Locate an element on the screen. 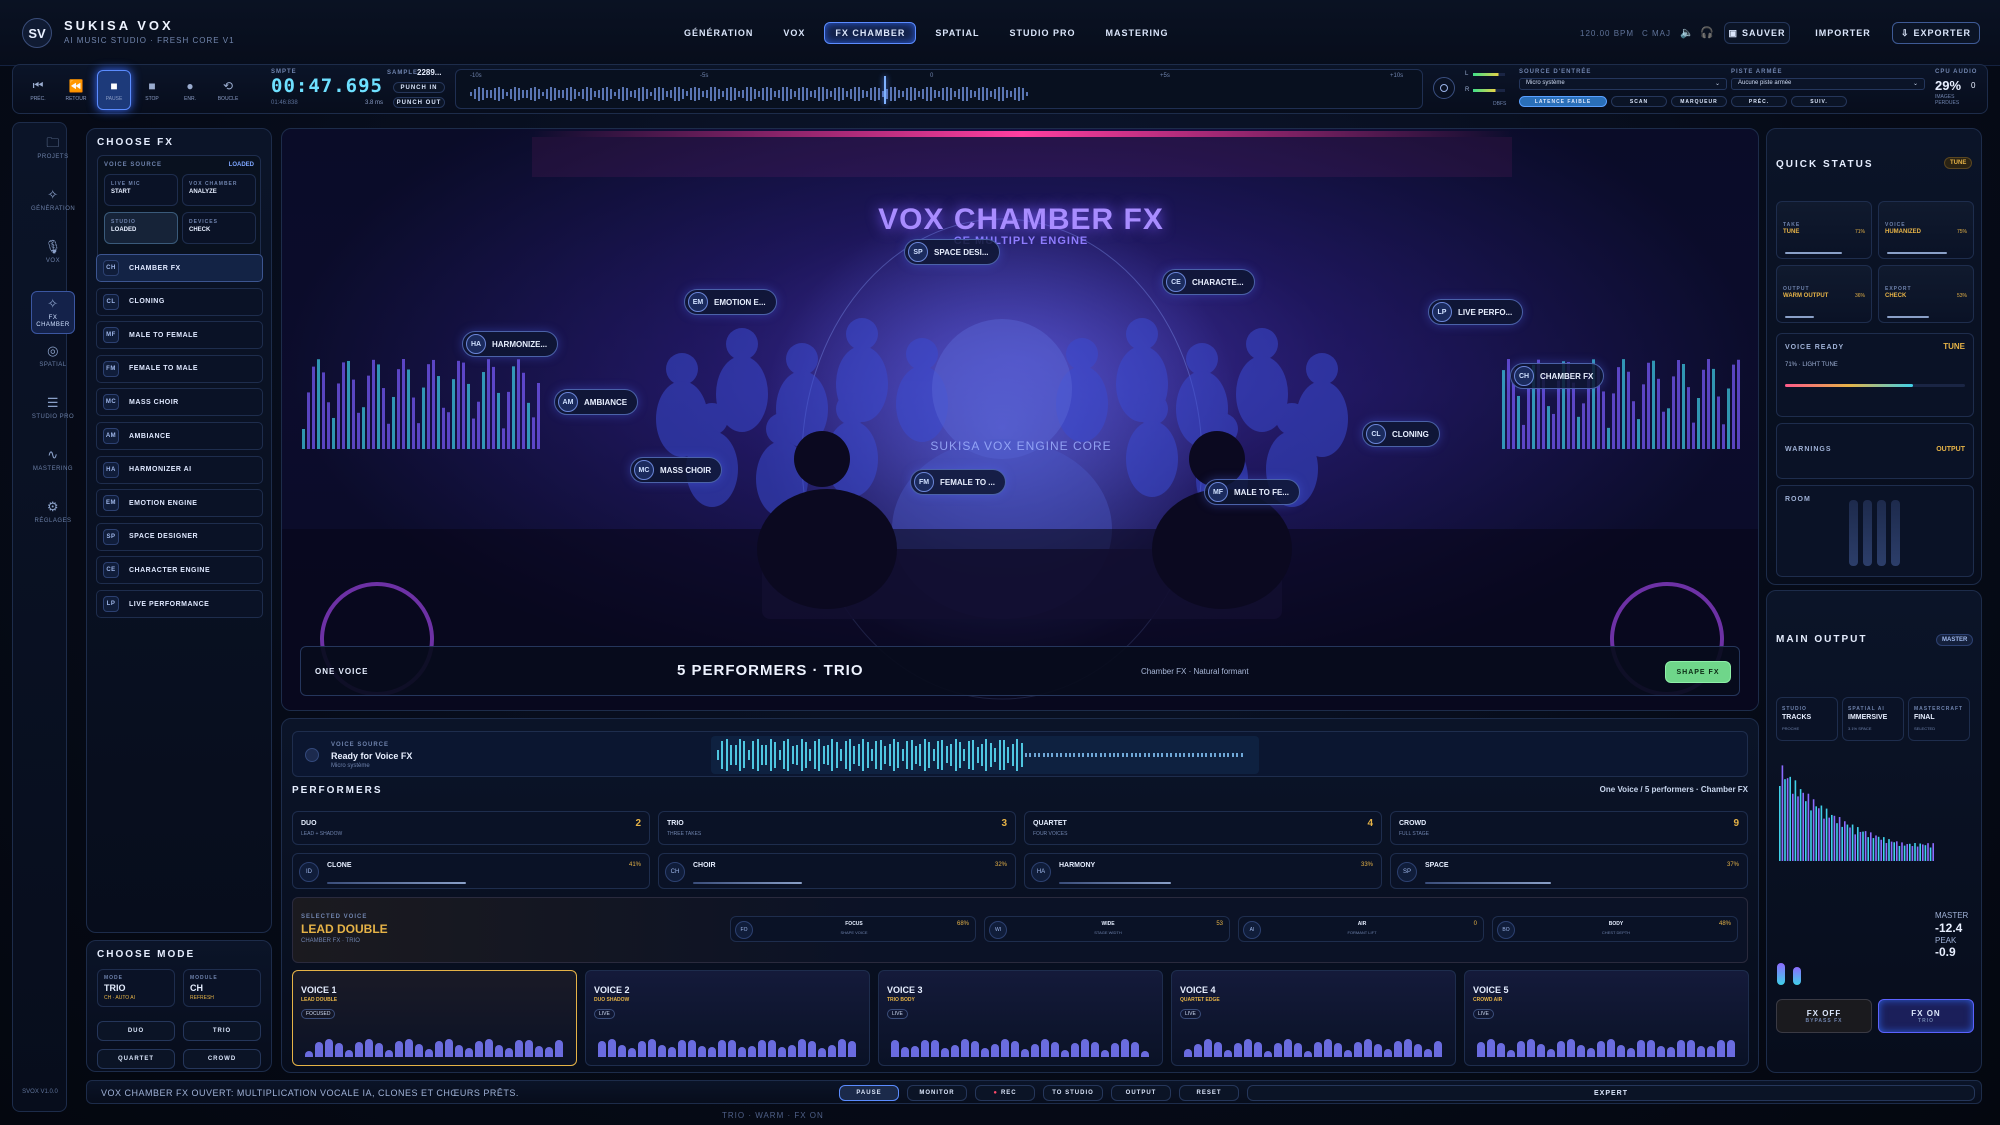  fx-card-harmony: HA HARMONY 33% is located at coordinates (1203, 871).